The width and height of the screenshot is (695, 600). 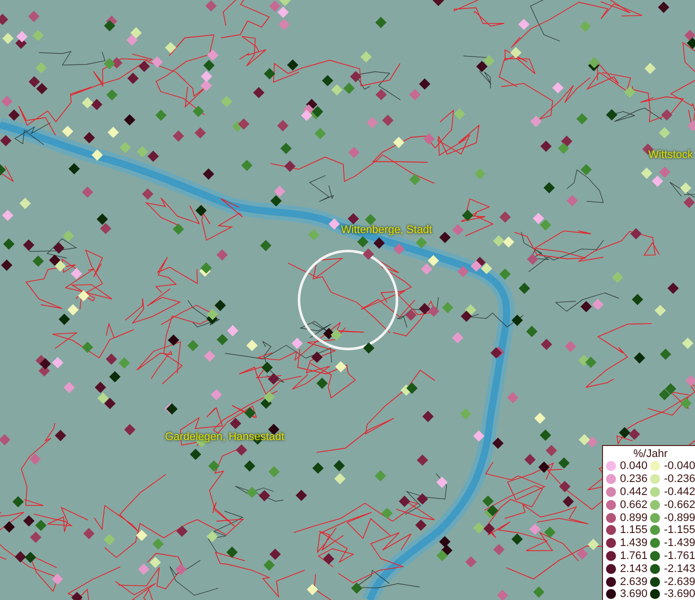 What do you see at coordinates (679, 518) in the screenshot?
I see `legend-value: -0.899` at bounding box center [679, 518].